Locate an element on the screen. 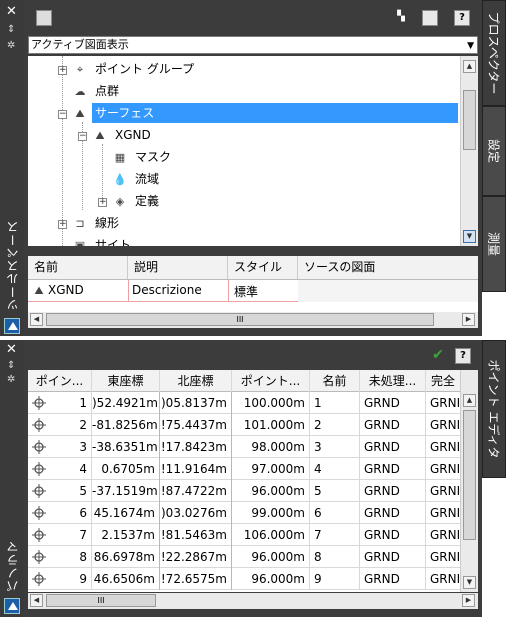 This screenshot has height=617, width=506. cell-elevation: 98.000m is located at coordinates (271, 447).